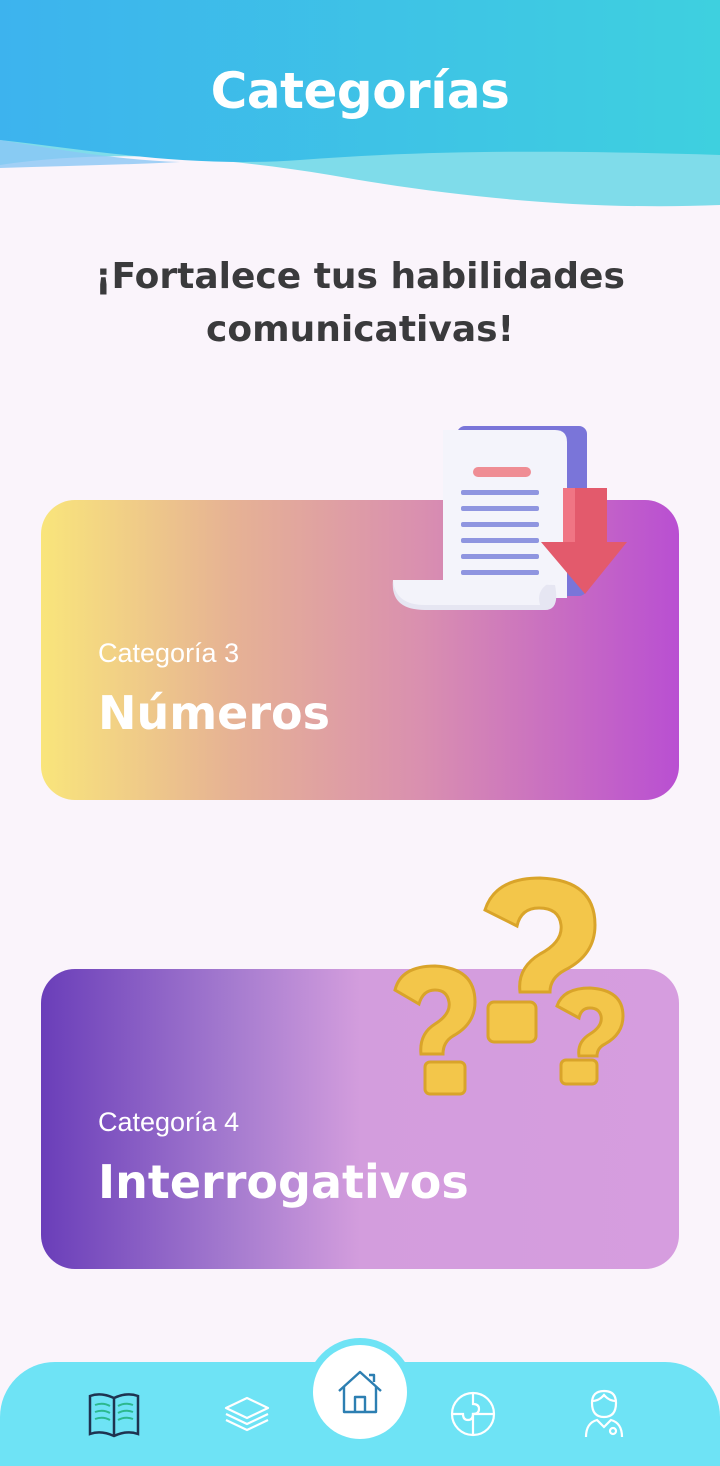  I want to click on home-icon, so click(360, 1392).